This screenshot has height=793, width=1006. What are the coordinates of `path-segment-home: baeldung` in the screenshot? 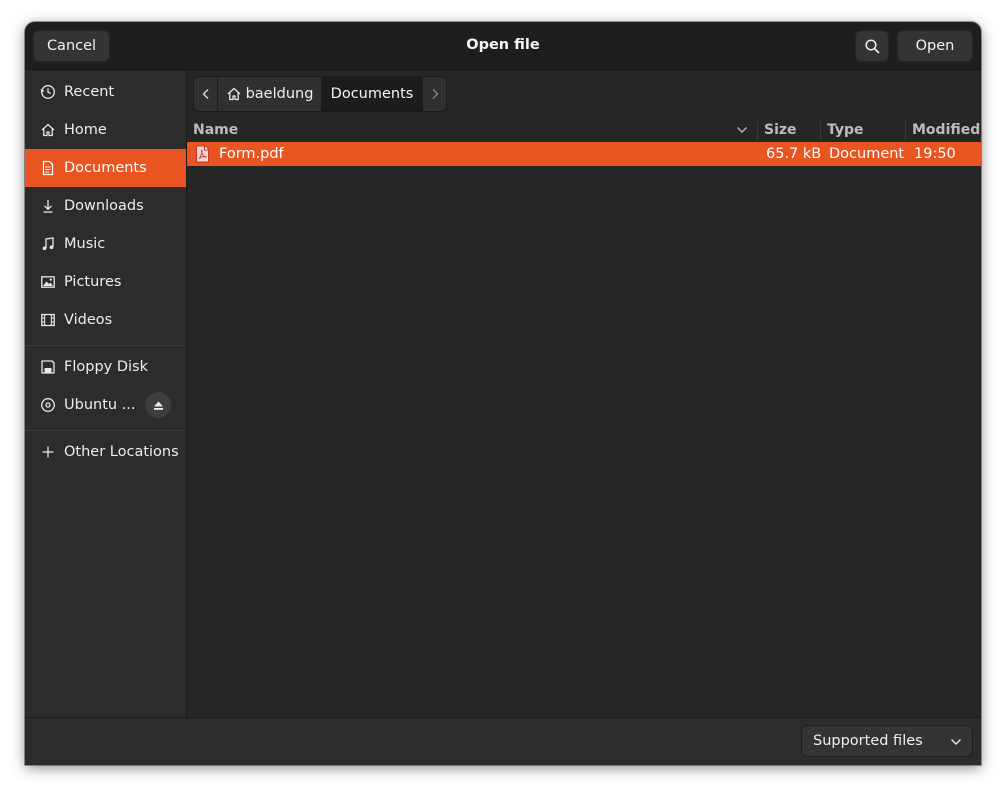 It's located at (270, 94).